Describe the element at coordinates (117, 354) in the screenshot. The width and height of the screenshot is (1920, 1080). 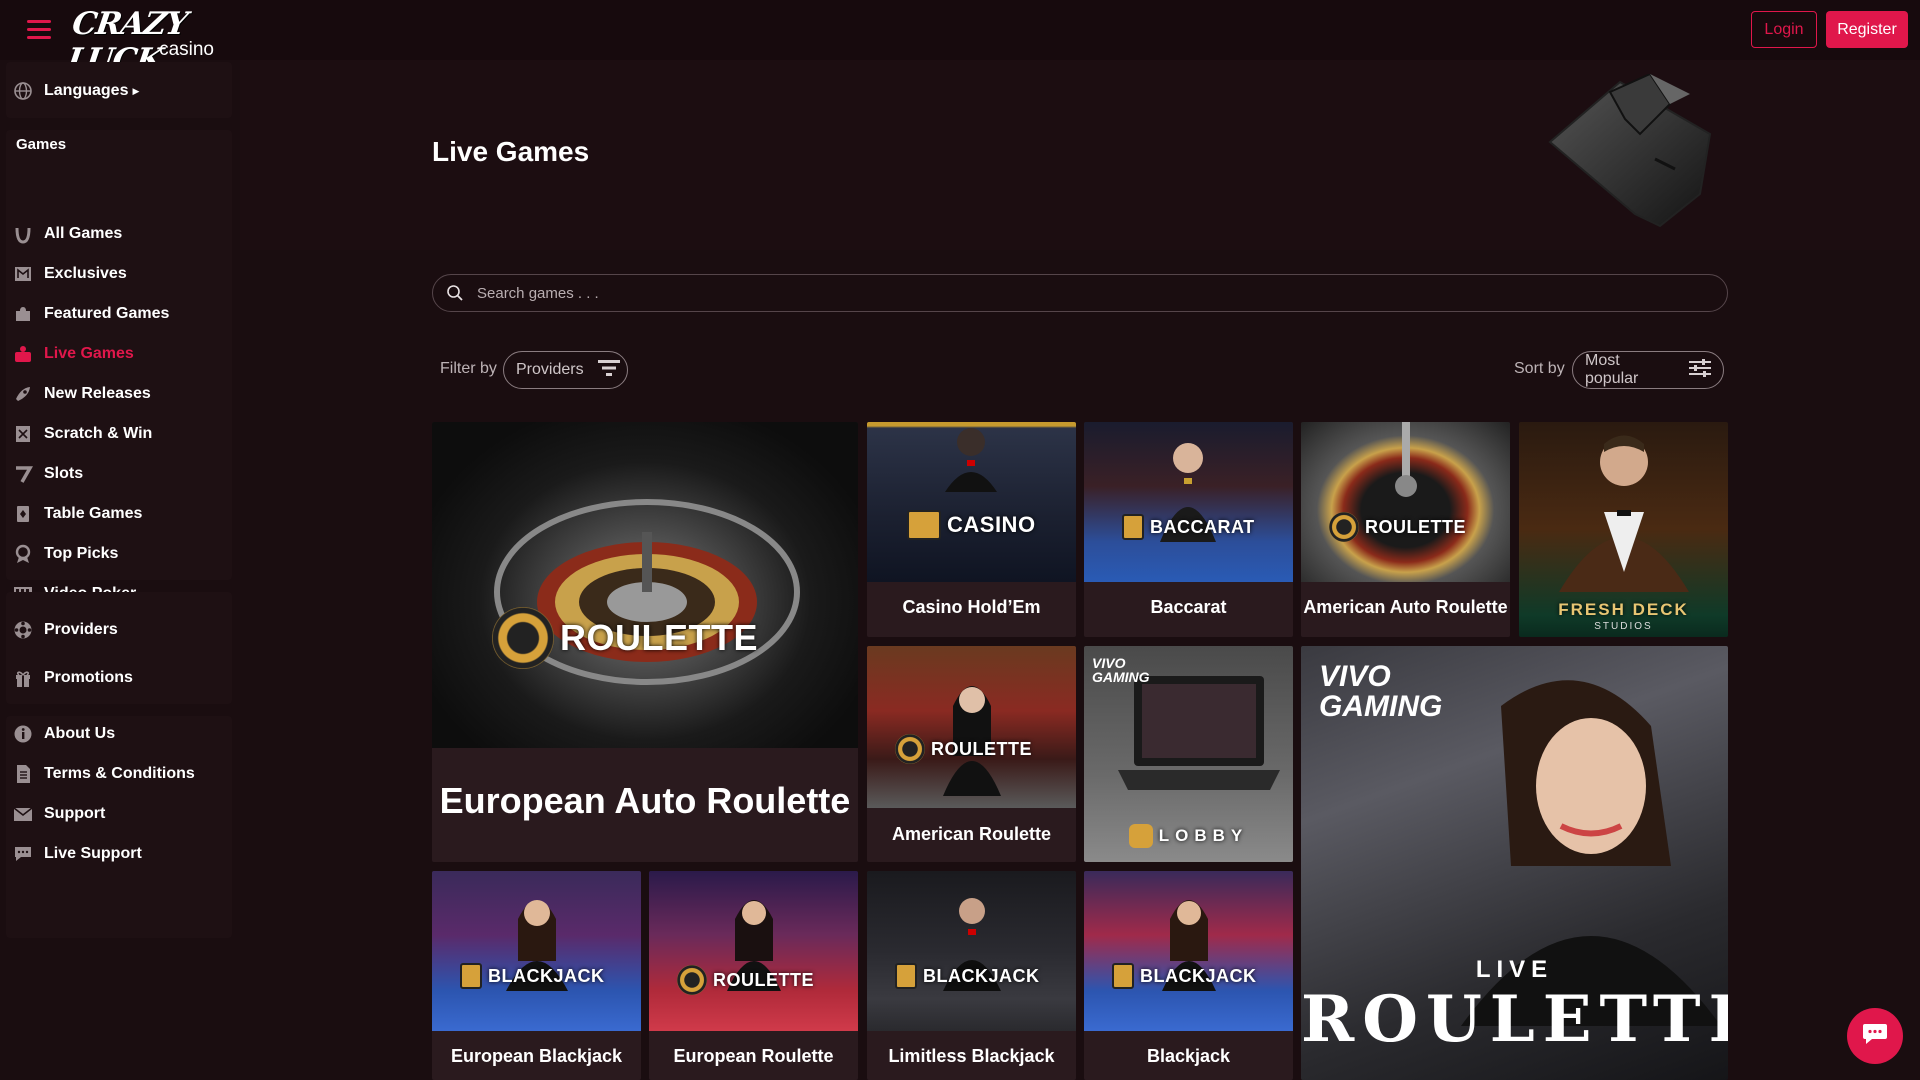
I see `sidebar-item-live-games: Live Games` at that location.